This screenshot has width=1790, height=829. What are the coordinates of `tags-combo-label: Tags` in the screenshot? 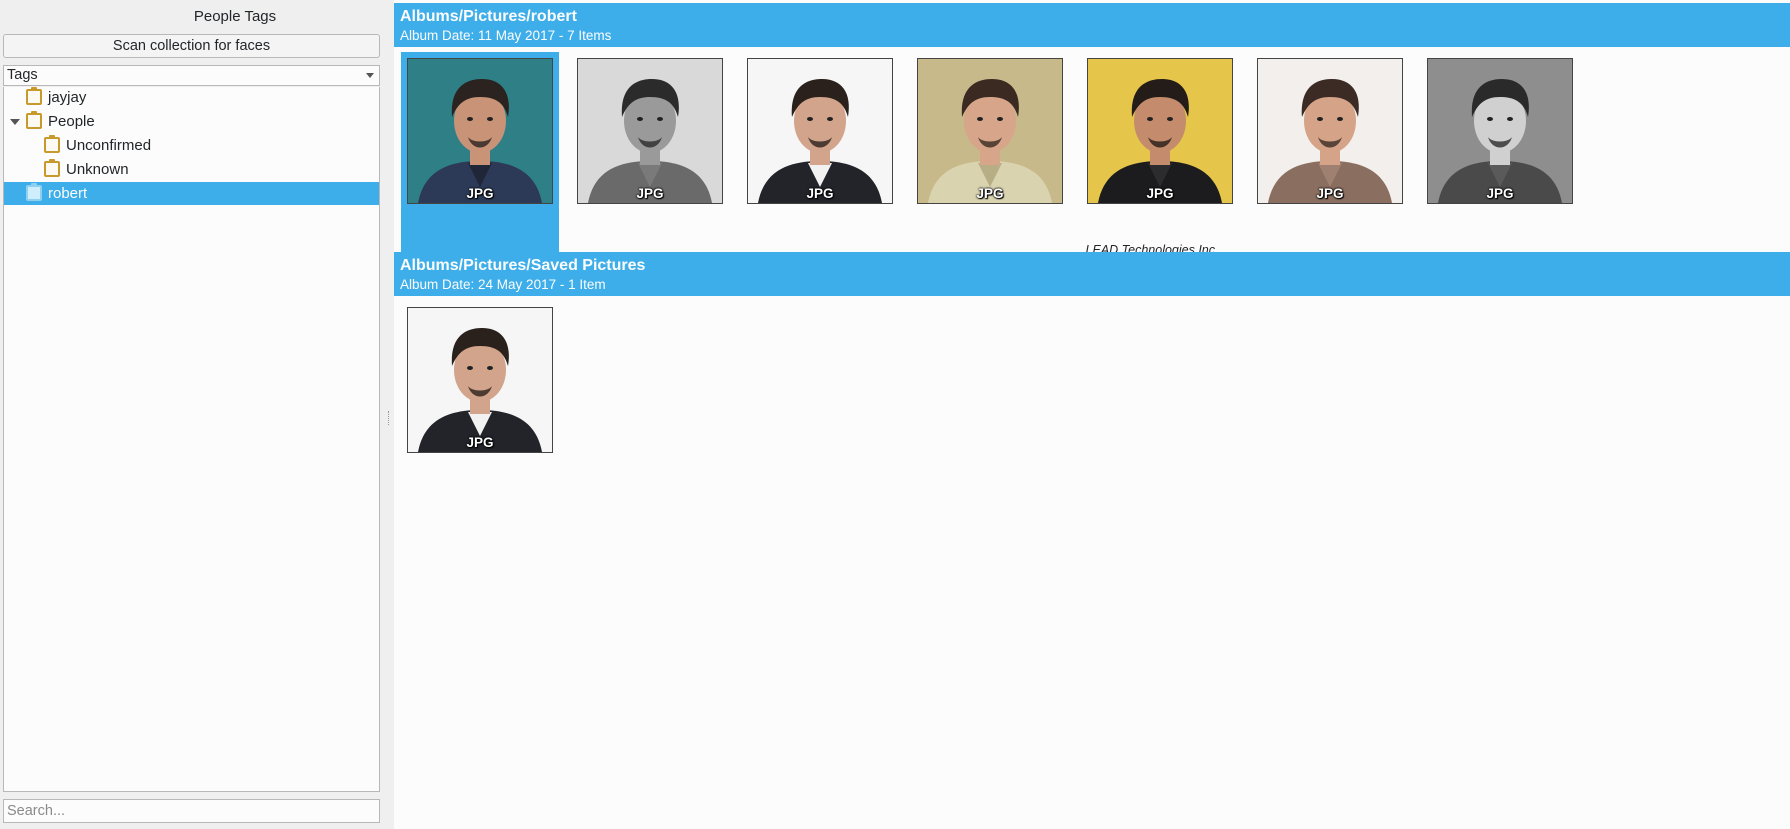 It's located at (22, 75).